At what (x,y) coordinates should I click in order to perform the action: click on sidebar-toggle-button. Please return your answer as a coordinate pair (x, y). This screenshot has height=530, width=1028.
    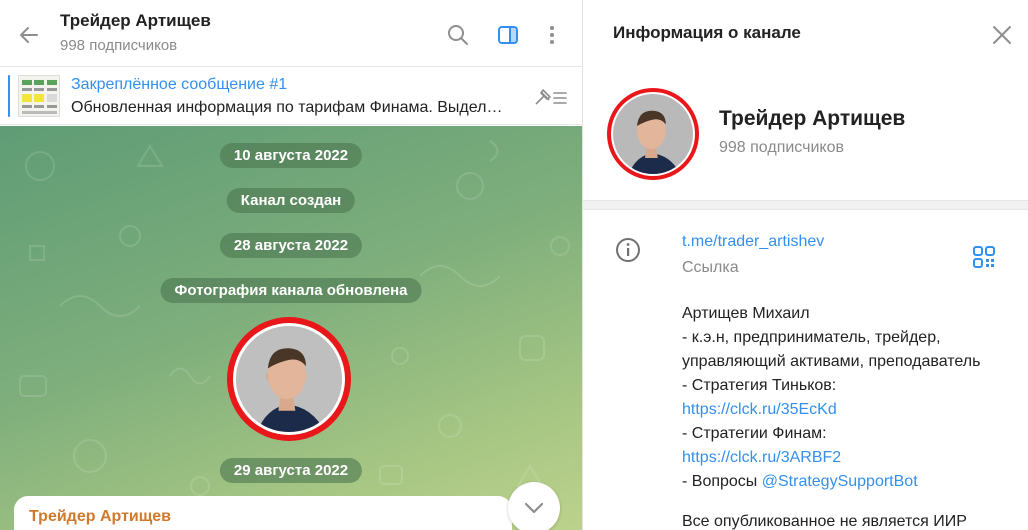
    Looking at the image, I should click on (508, 35).